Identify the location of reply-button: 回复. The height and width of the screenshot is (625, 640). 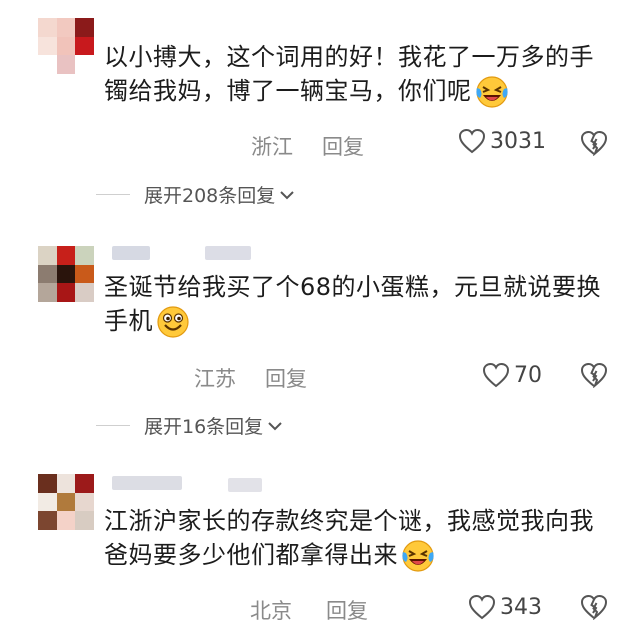
(347, 610).